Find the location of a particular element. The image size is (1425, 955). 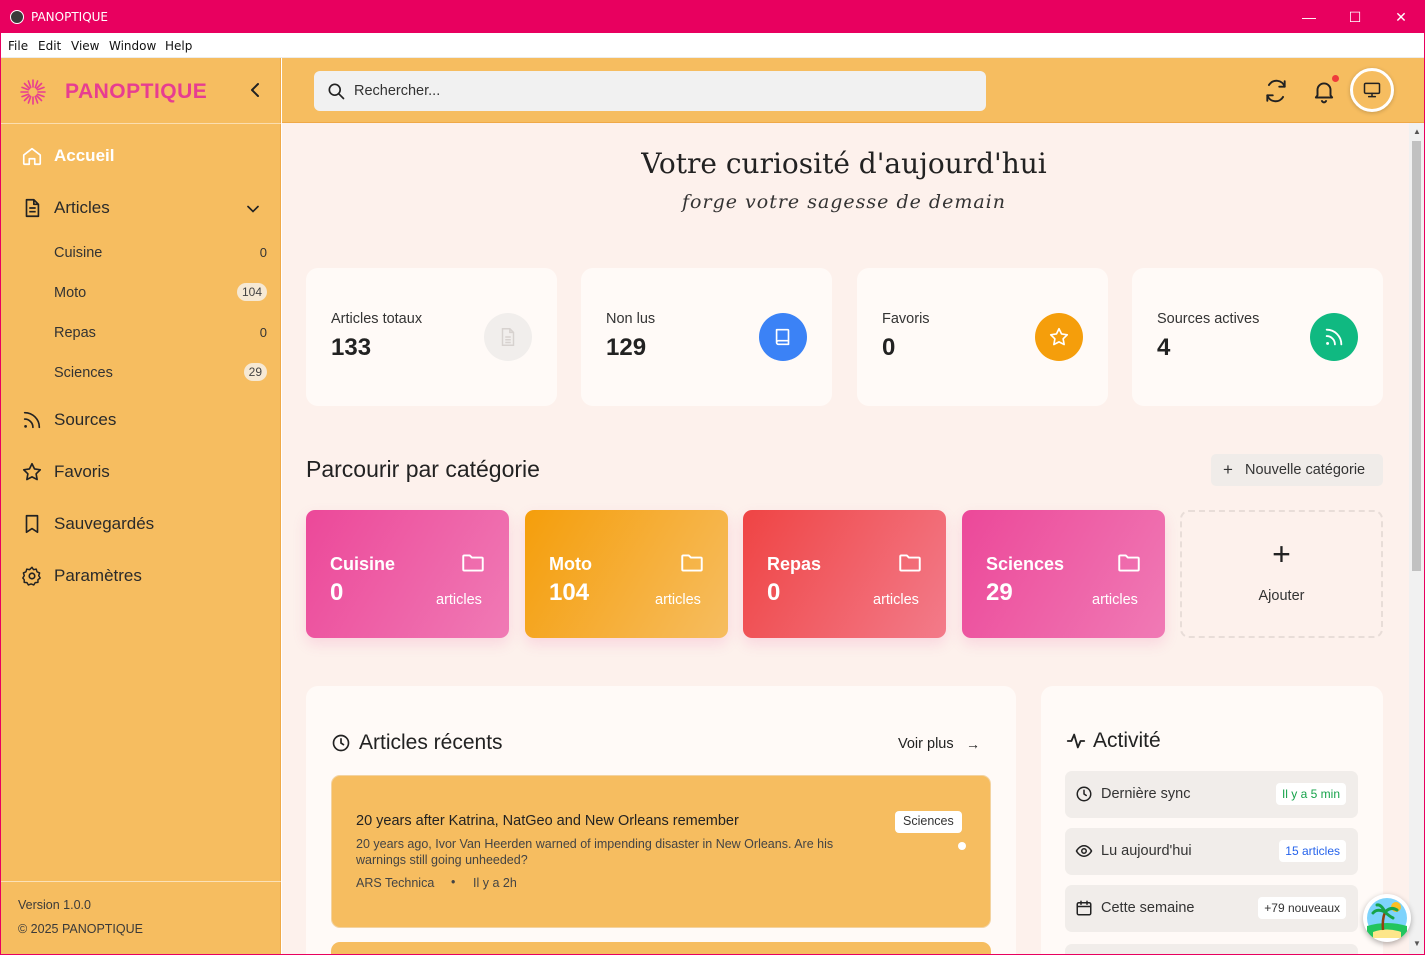

add-category-card: + Ajouter is located at coordinates (1281, 574).